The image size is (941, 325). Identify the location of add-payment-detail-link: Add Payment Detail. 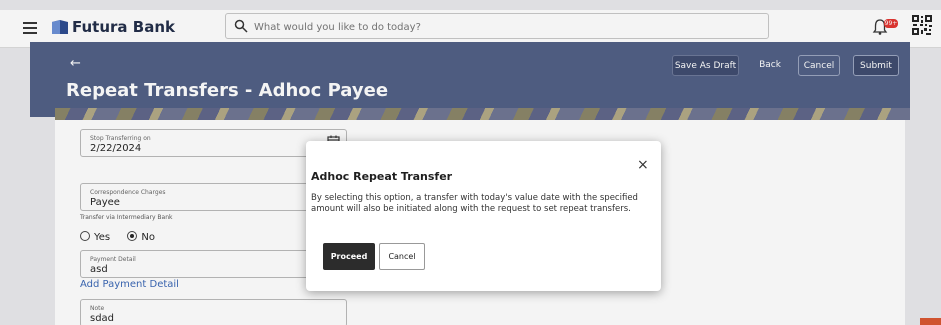
(129, 284).